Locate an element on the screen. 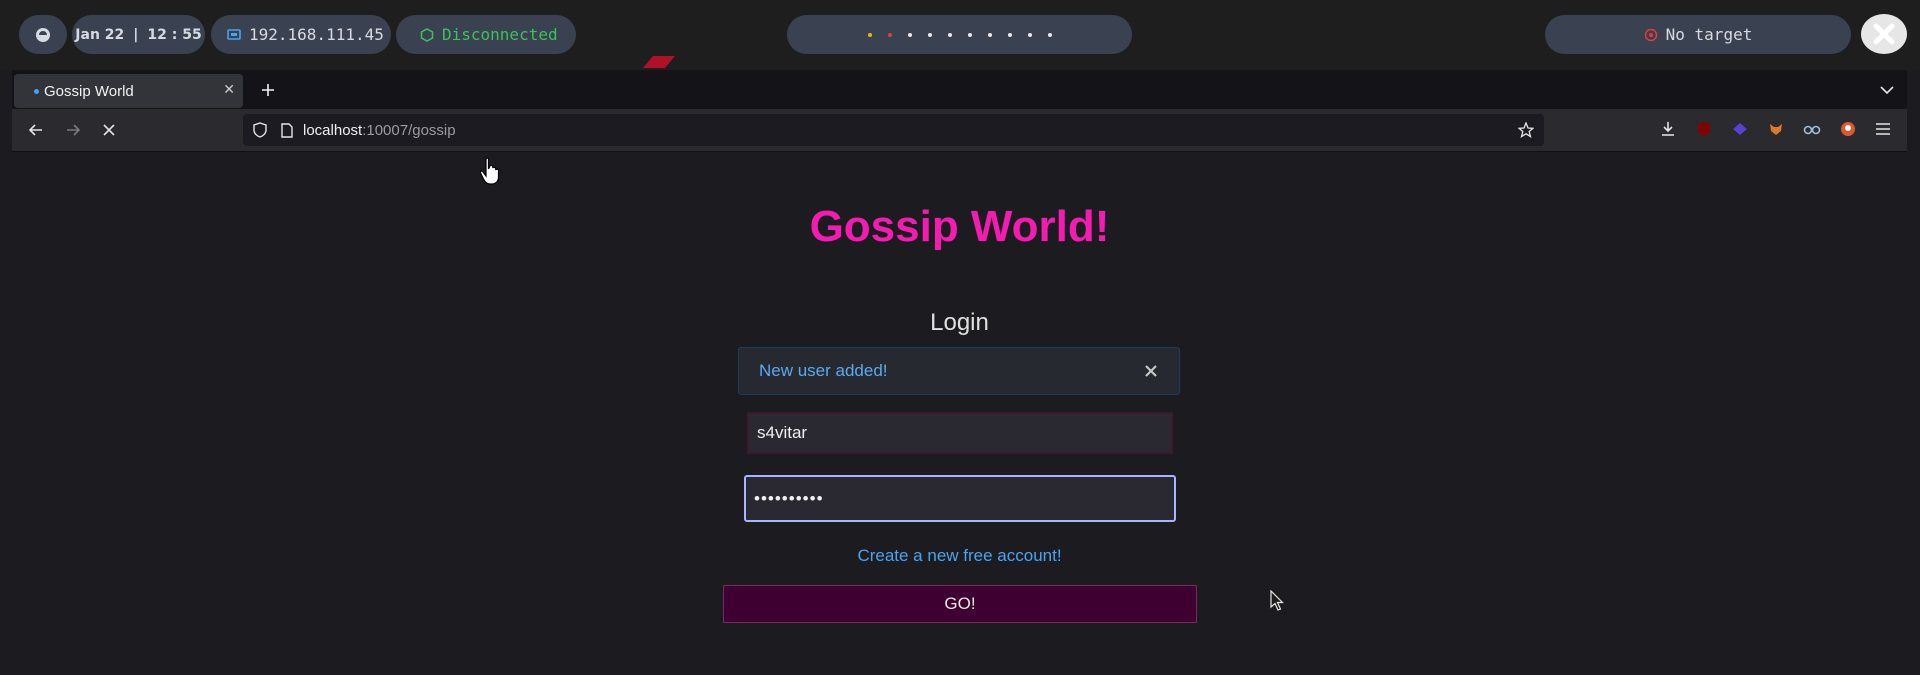 The image size is (1920, 675). tab-gossip-world: Gossip World ✕ is located at coordinates (128, 91).